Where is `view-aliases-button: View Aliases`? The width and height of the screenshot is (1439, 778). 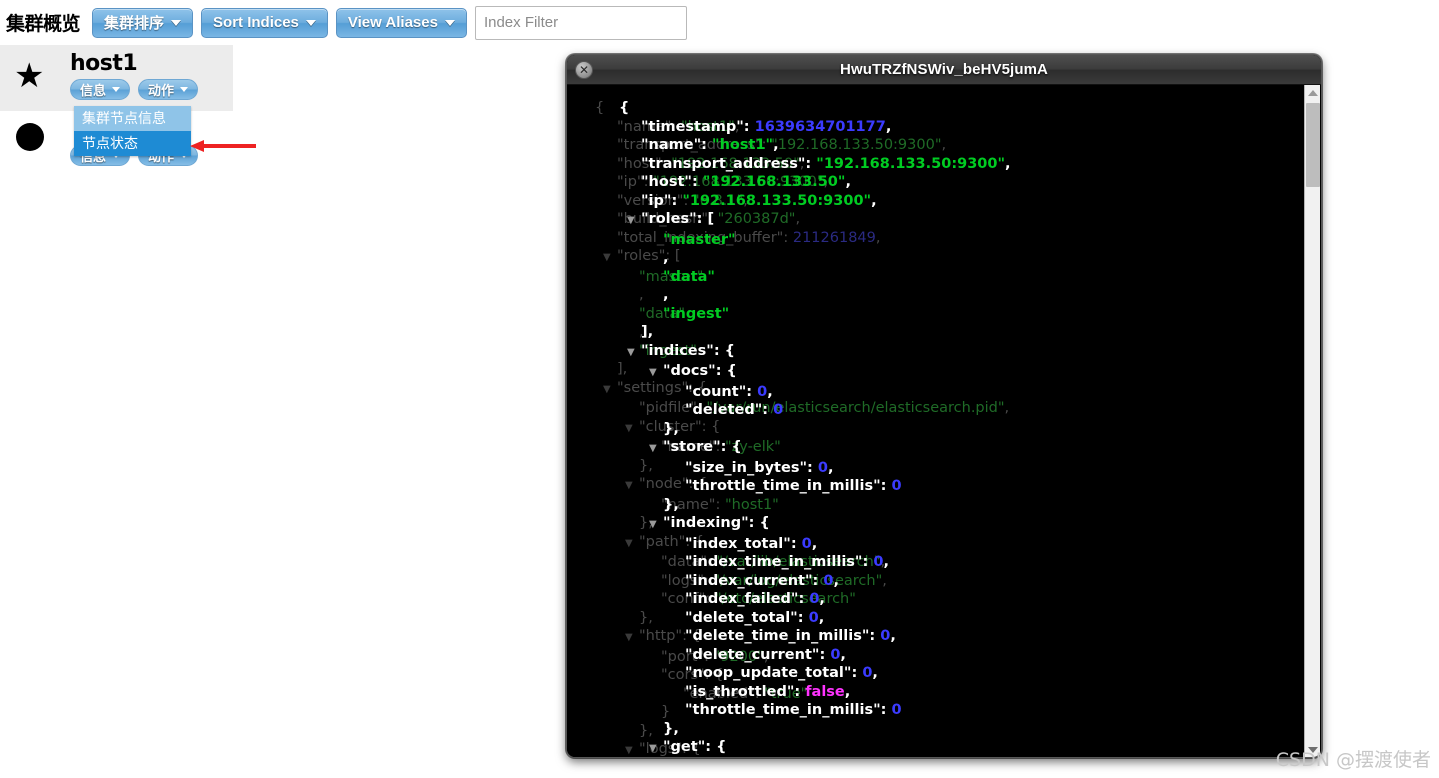
view-aliases-button: View Aliases is located at coordinates (401, 22).